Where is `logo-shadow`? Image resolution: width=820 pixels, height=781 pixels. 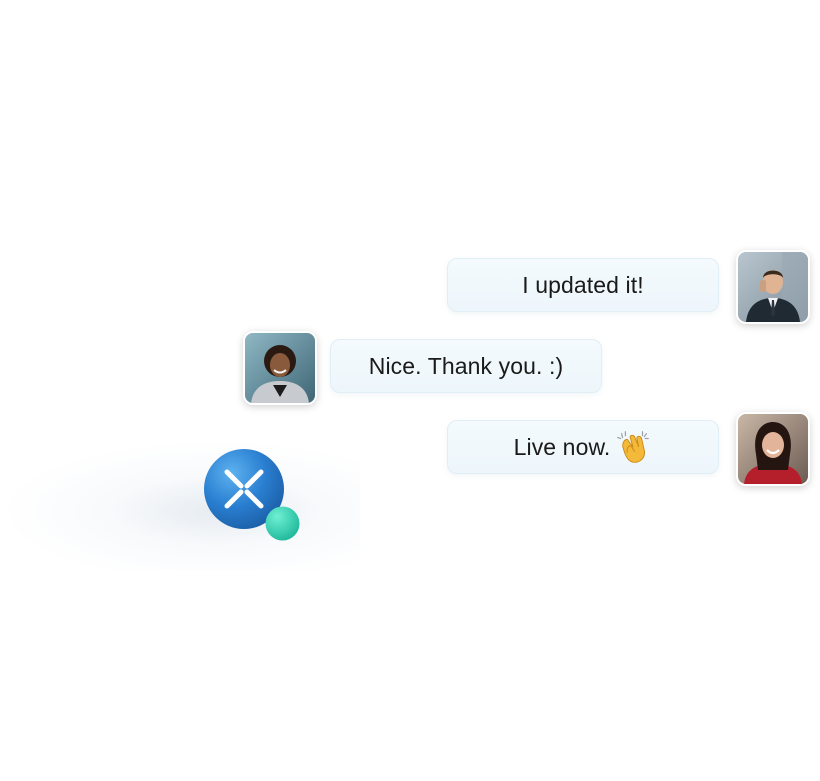
logo-shadow is located at coordinates (180, 505).